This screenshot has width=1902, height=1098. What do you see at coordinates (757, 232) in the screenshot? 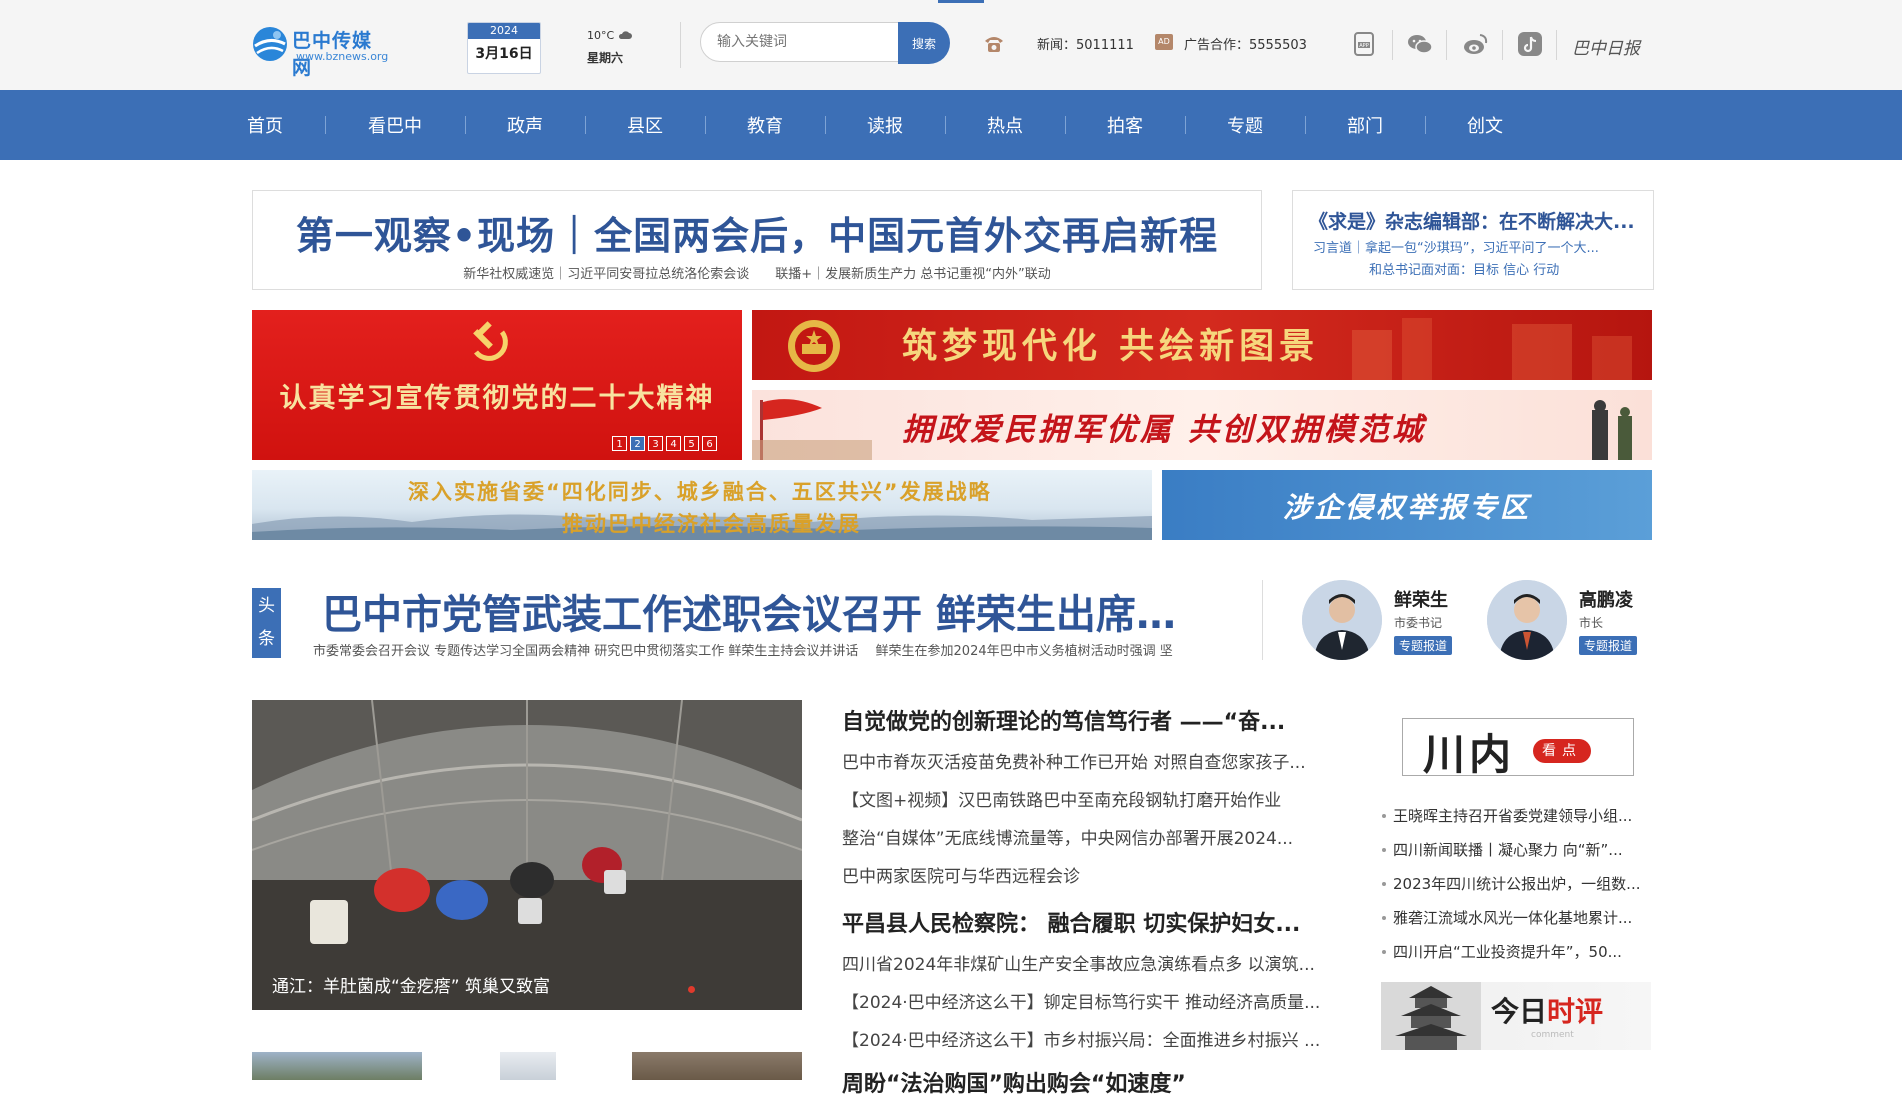
I see `top-headline-title: 第一观察•现场｜全国两会后，中国元首外交再启新程` at bounding box center [757, 232].